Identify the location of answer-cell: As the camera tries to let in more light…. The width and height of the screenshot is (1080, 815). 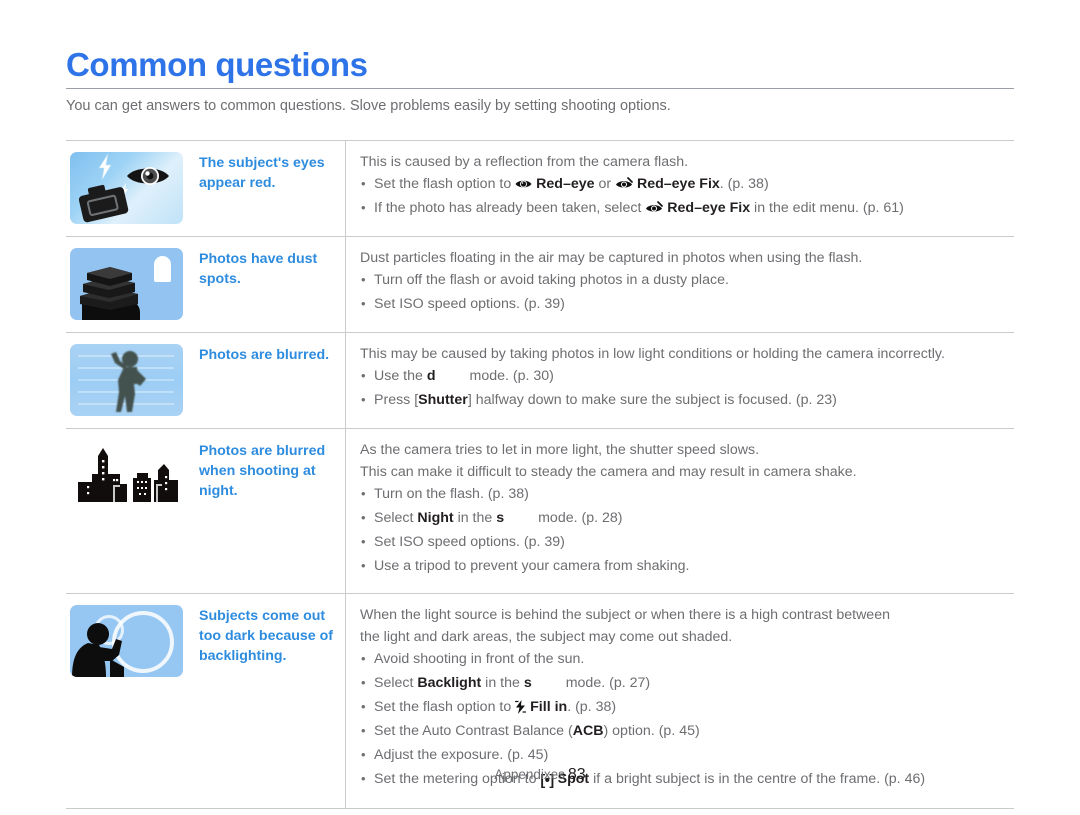
(680, 511).